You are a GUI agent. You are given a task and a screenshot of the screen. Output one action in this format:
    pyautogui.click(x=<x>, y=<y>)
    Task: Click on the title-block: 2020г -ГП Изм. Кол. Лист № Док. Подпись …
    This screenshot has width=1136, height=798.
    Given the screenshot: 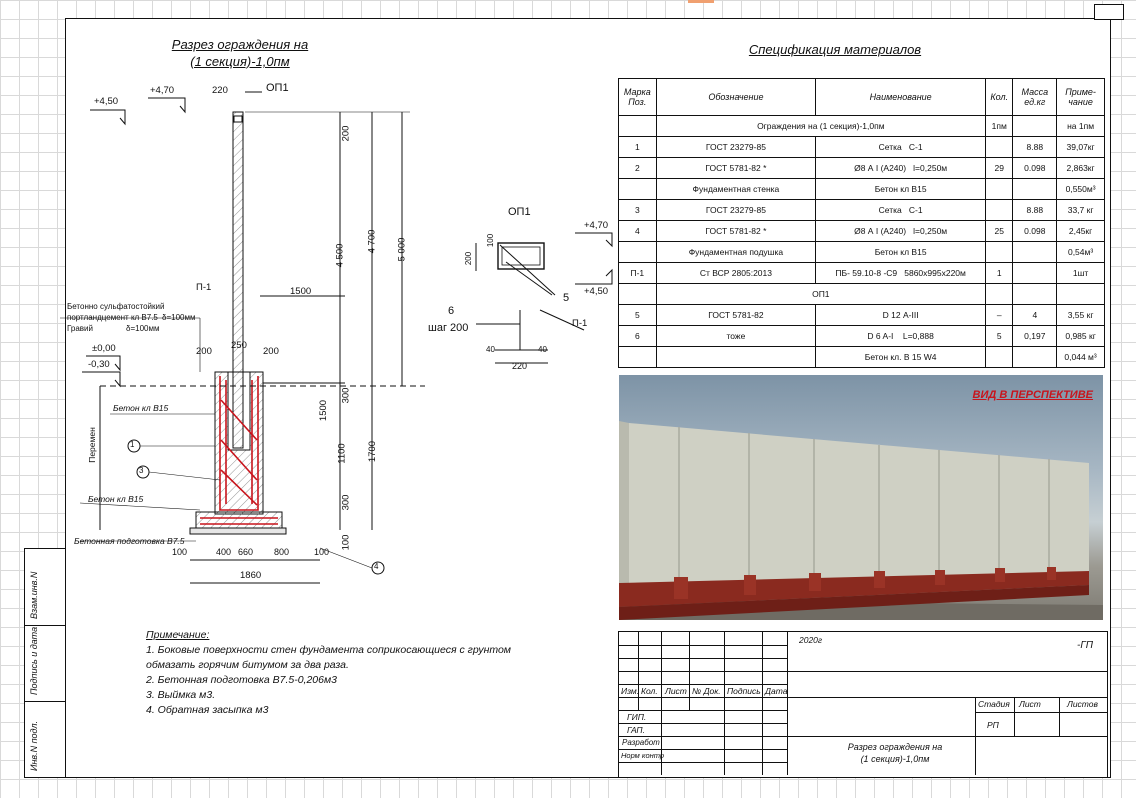 What is the action you would take?
    pyautogui.click(x=863, y=704)
    